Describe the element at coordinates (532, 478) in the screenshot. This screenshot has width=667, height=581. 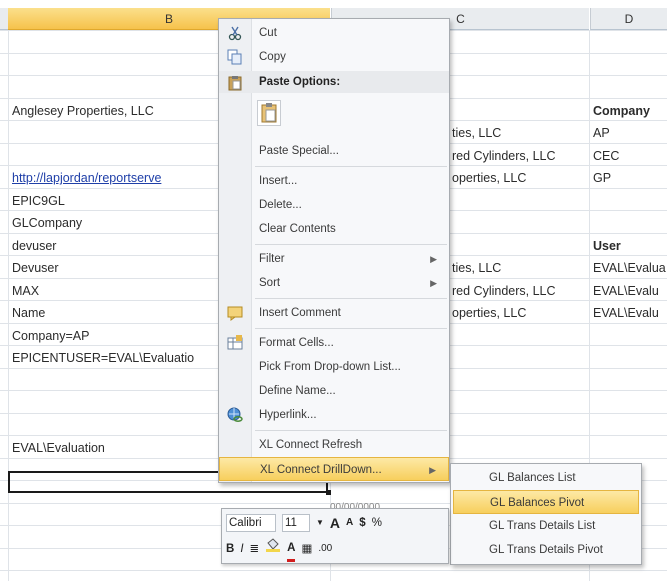
I see `submenu-item-label: GL Balances List` at that location.